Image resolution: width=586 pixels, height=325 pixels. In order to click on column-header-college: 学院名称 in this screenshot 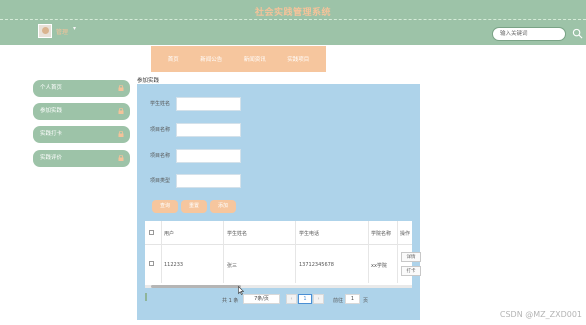, I will do `click(381, 234)`.